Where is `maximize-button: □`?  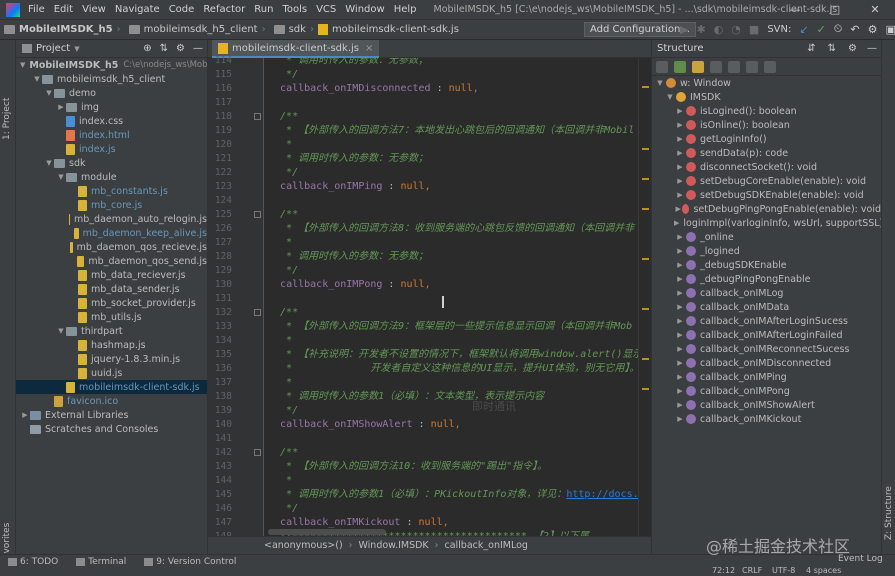 maximize-button: □ is located at coordinates (835, 10).